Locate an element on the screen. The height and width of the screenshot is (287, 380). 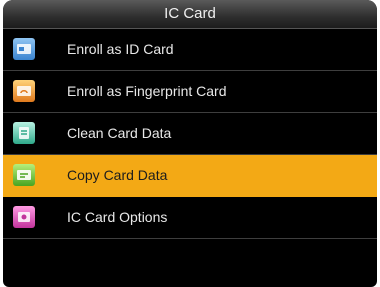
menu-item-clean-card-data: Clean Card Data is located at coordinates (190, 134).